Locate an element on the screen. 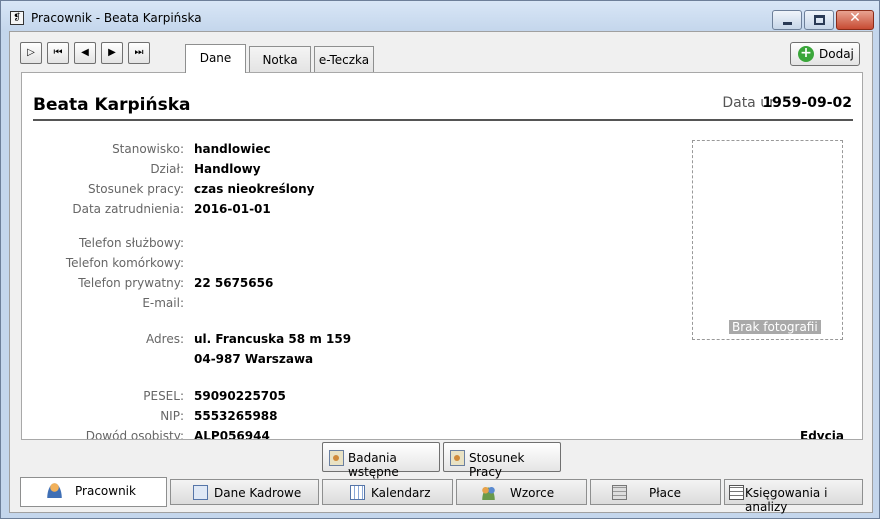 Image resolution: width=880 pixels, height=519 pixels. private-phone-value: 22 5675656 is located at coordinates (234, 283).